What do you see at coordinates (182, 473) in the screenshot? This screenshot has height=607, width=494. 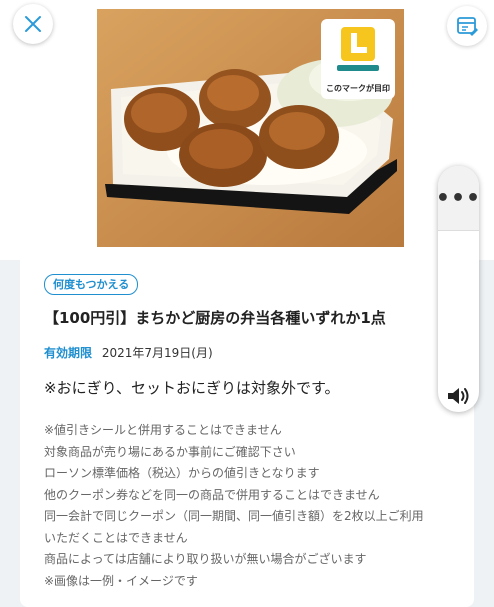 I see `terms-line: ローソン標準価格（税込）からの値引きとなります` at bounding box center [182, 473].